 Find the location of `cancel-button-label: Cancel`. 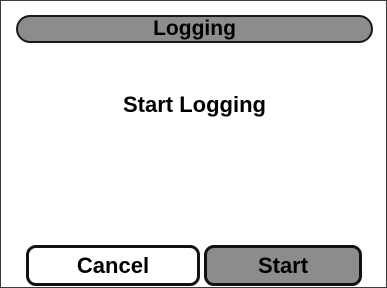

cancel-button-label: Cancel is located at coordinates (113, 265).